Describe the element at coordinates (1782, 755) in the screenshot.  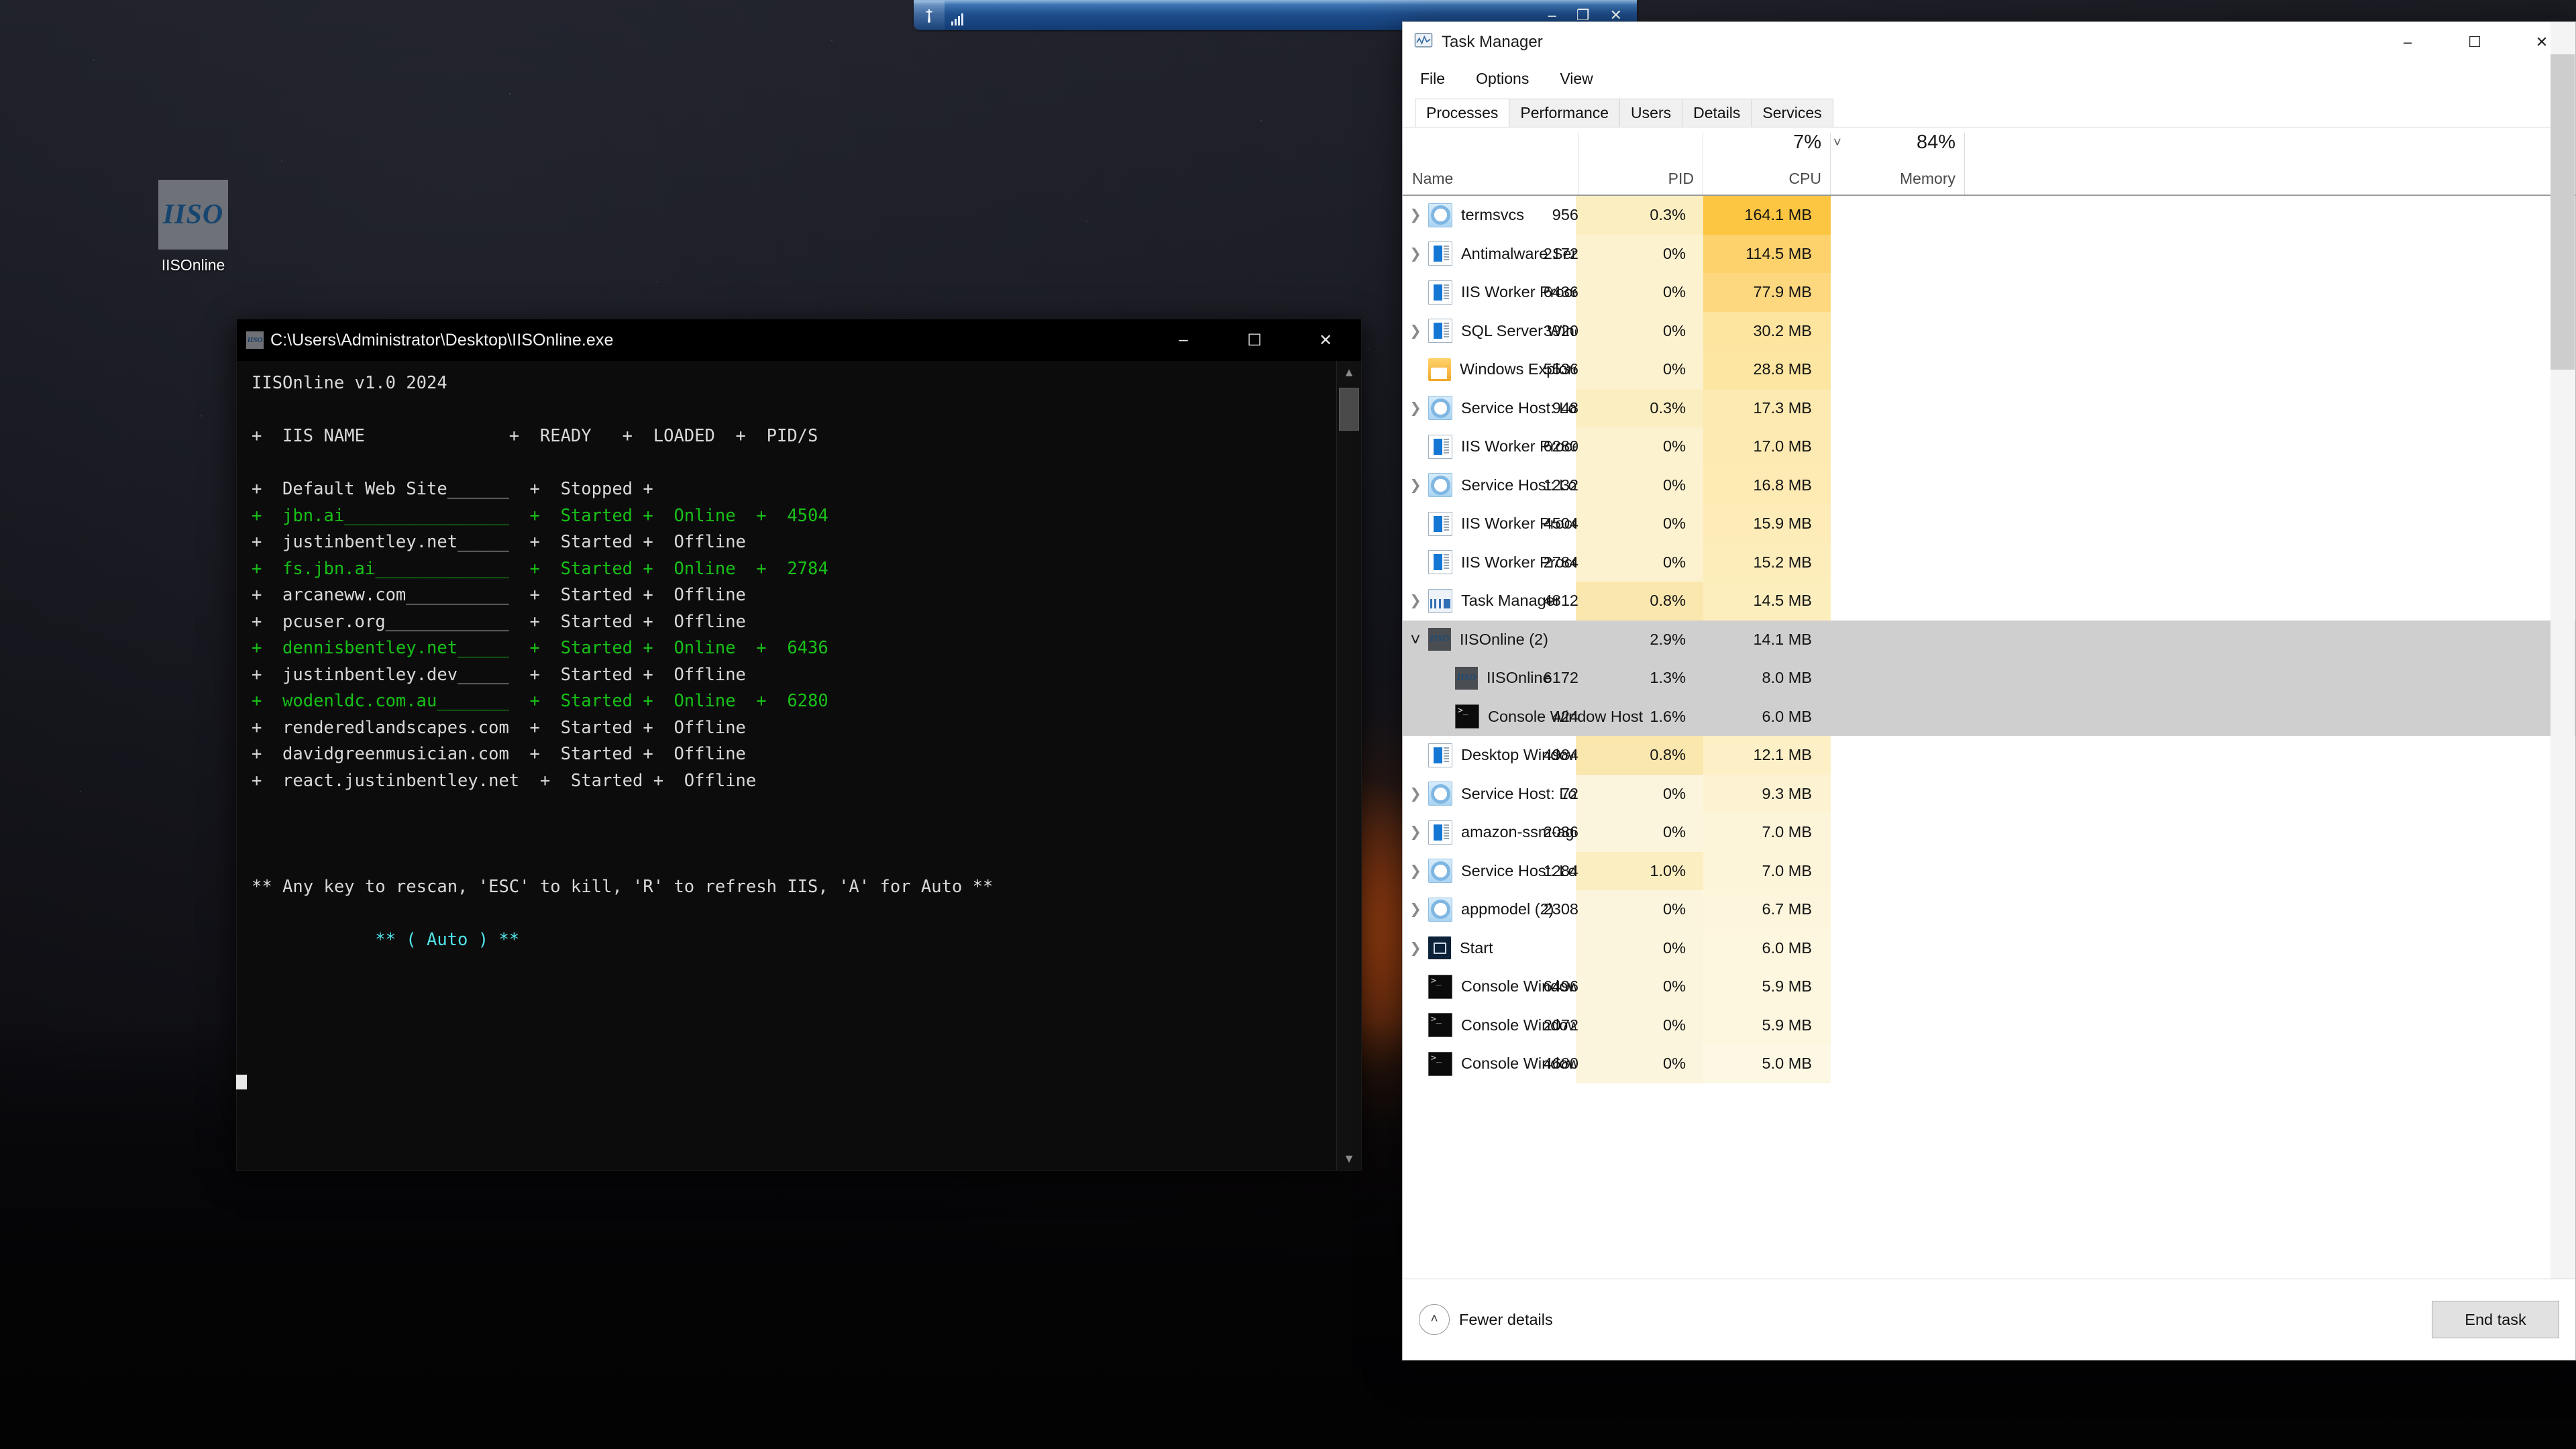
I see `process-memory: 12.1 MB` at that location.